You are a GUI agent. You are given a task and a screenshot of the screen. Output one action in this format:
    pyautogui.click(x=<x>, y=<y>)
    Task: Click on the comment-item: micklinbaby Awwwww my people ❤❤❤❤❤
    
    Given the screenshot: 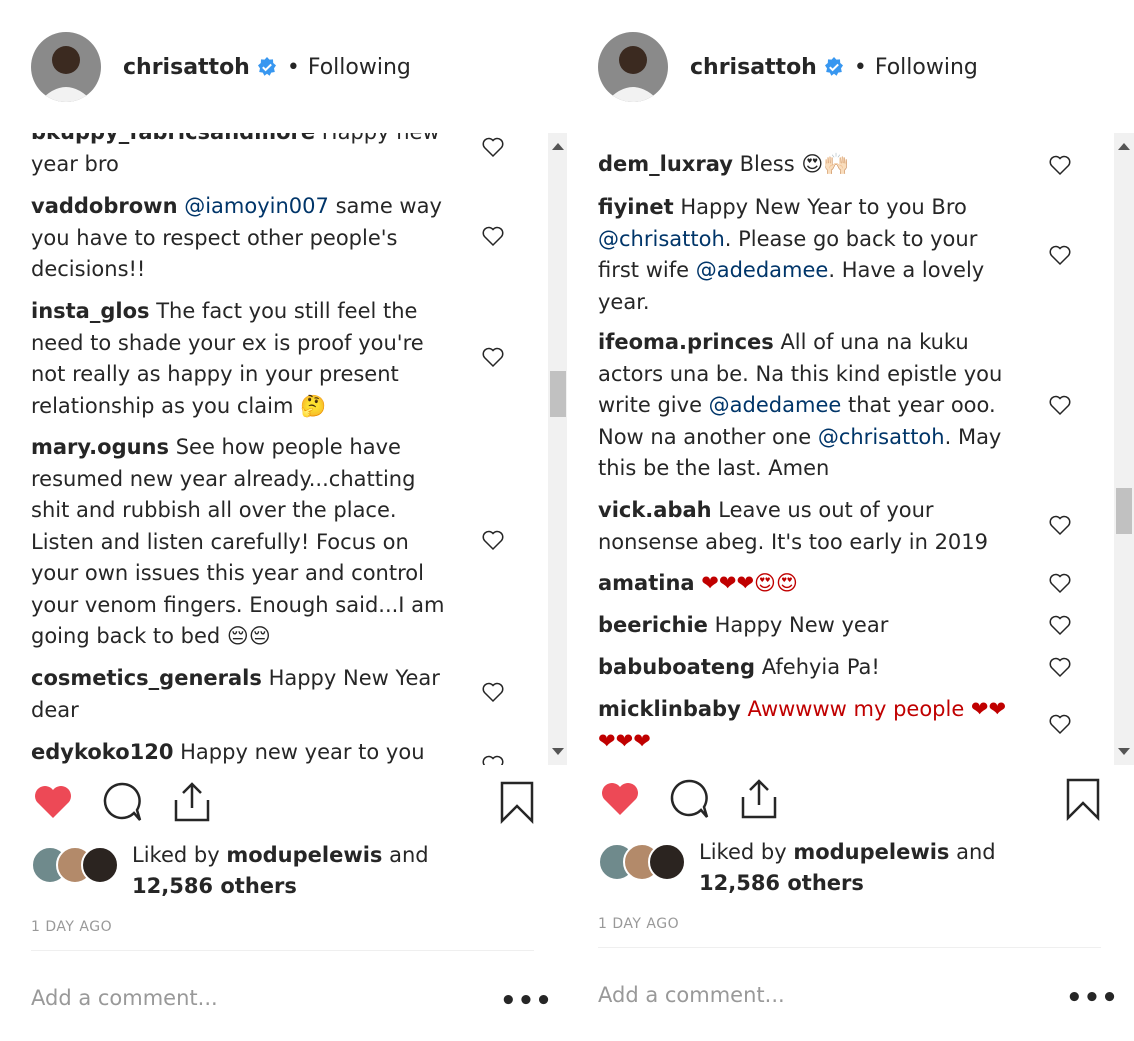 What is the action you would take?
    pyautogui.click(x=808, y=725)
    